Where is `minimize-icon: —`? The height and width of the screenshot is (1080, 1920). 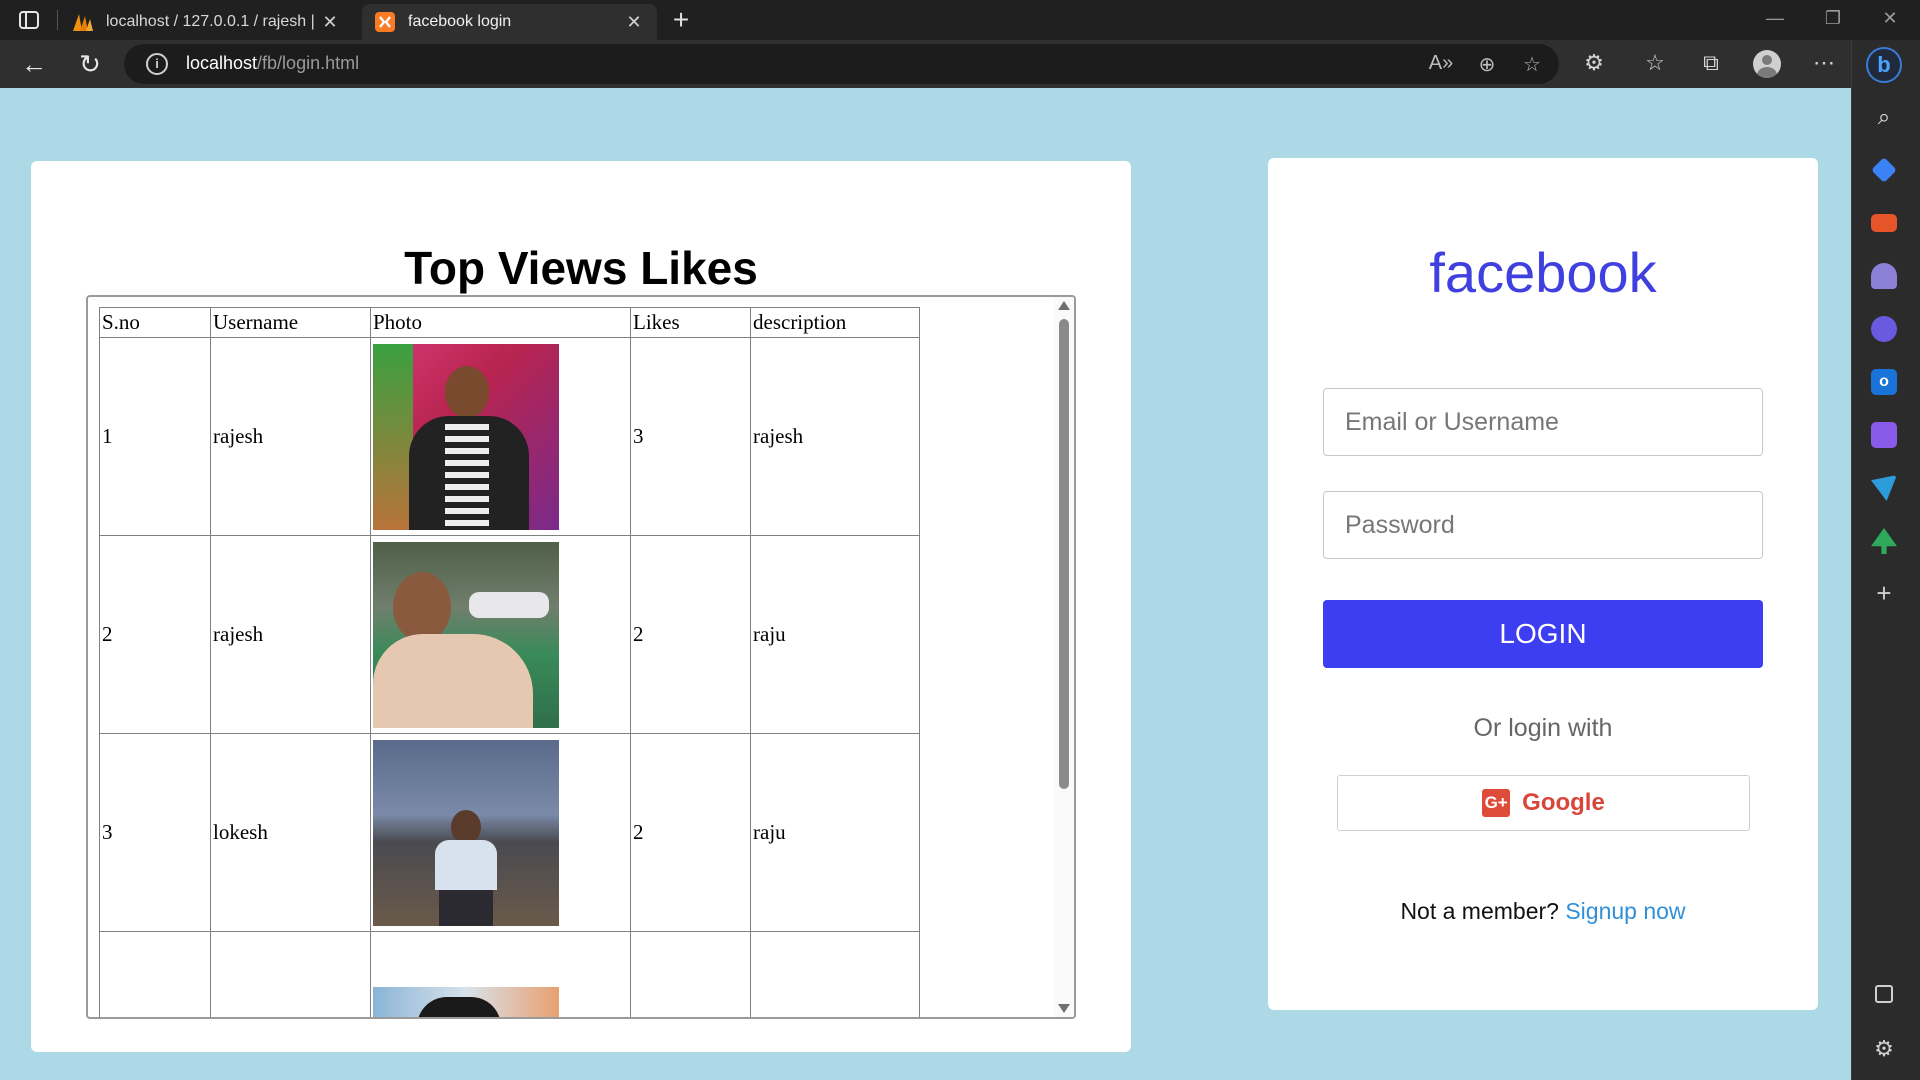 minimize-icon: — is located at coordinates (1775, 18).